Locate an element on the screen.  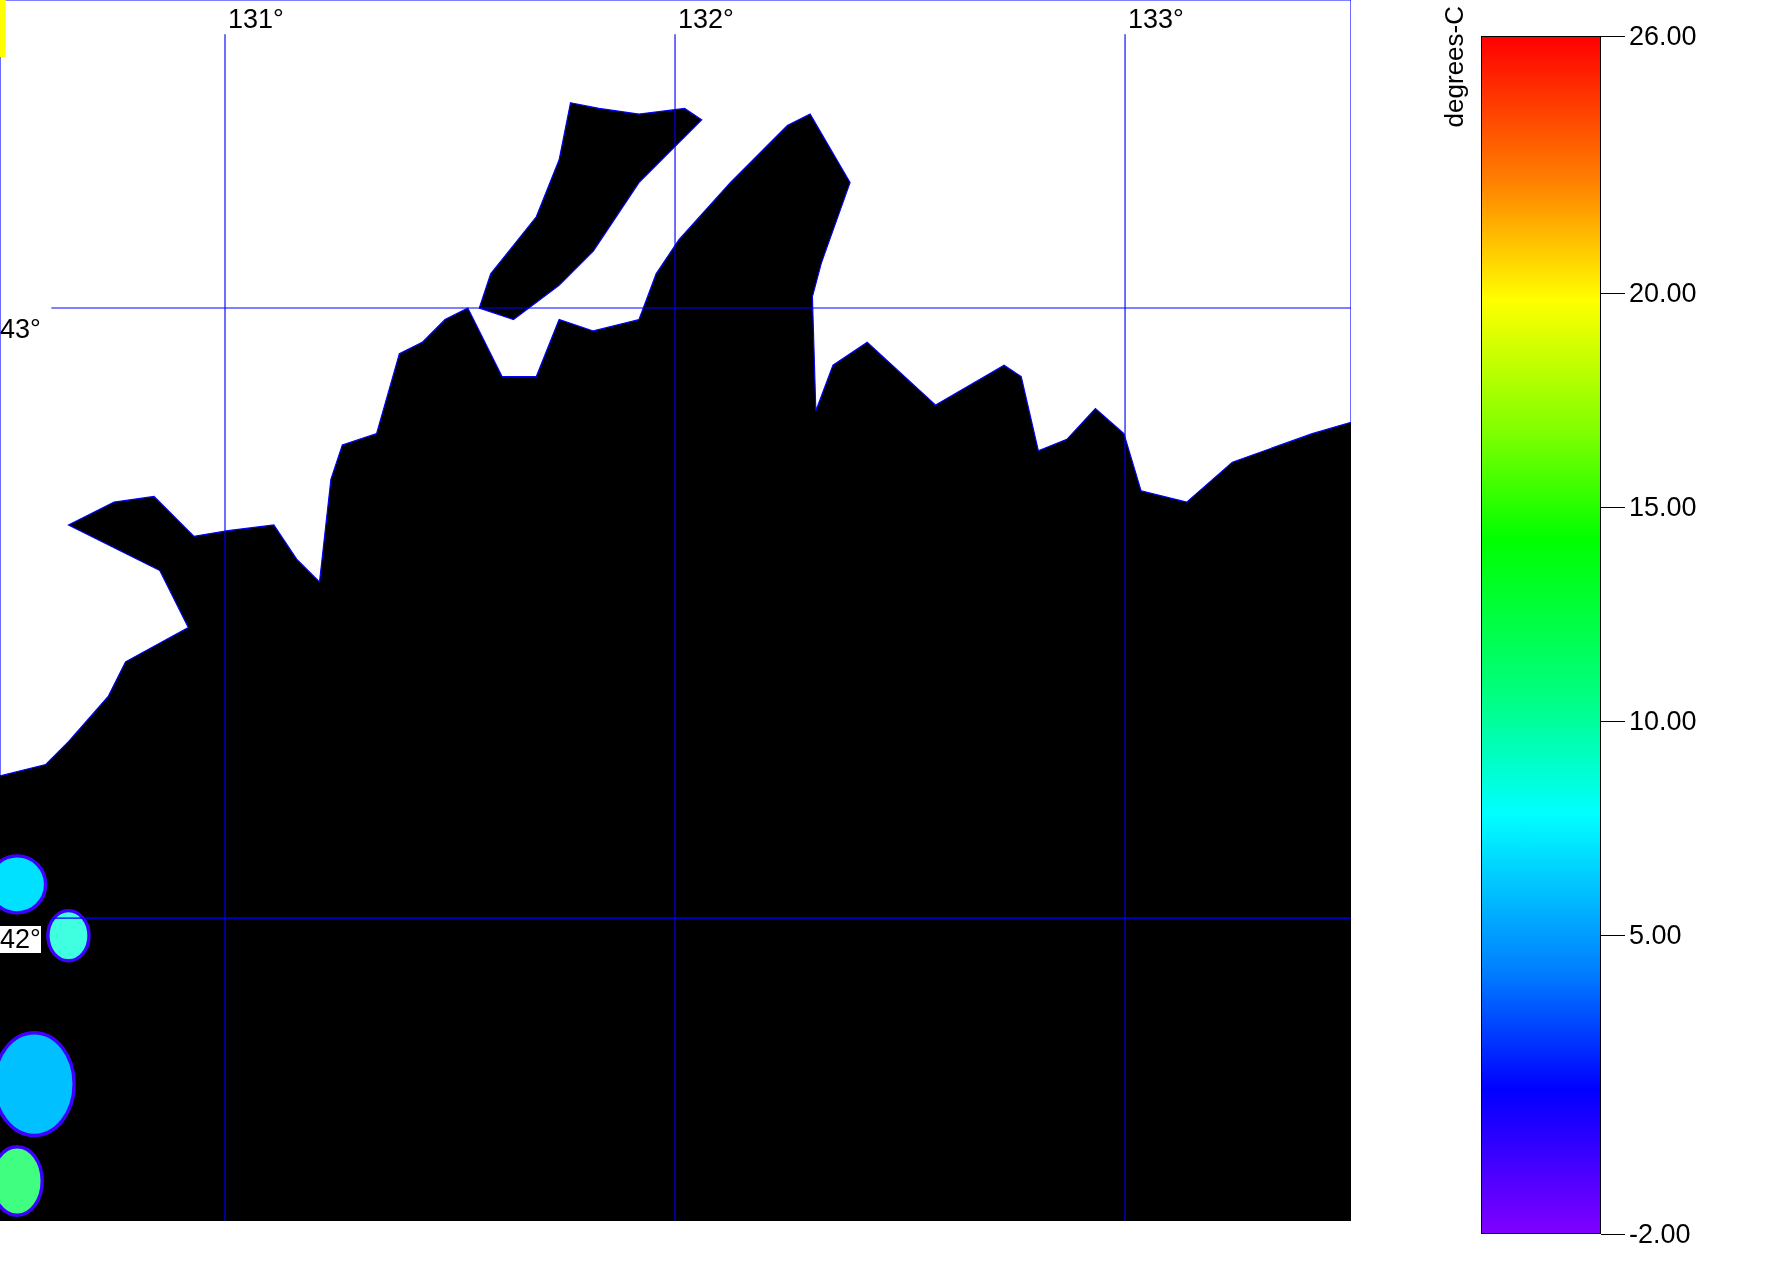
tick-label: -2.00 is located at coordinates (1660, 1234).